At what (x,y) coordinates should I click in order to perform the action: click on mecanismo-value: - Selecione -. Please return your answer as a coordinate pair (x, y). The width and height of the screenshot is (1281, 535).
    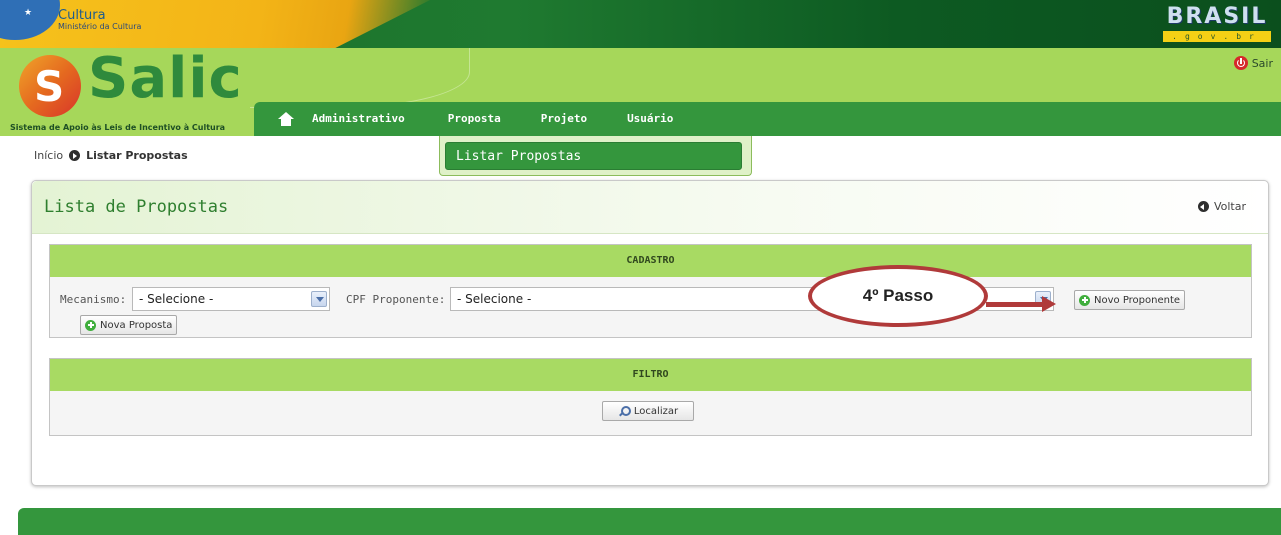
    Looking at the image, I should click on (176, 299).